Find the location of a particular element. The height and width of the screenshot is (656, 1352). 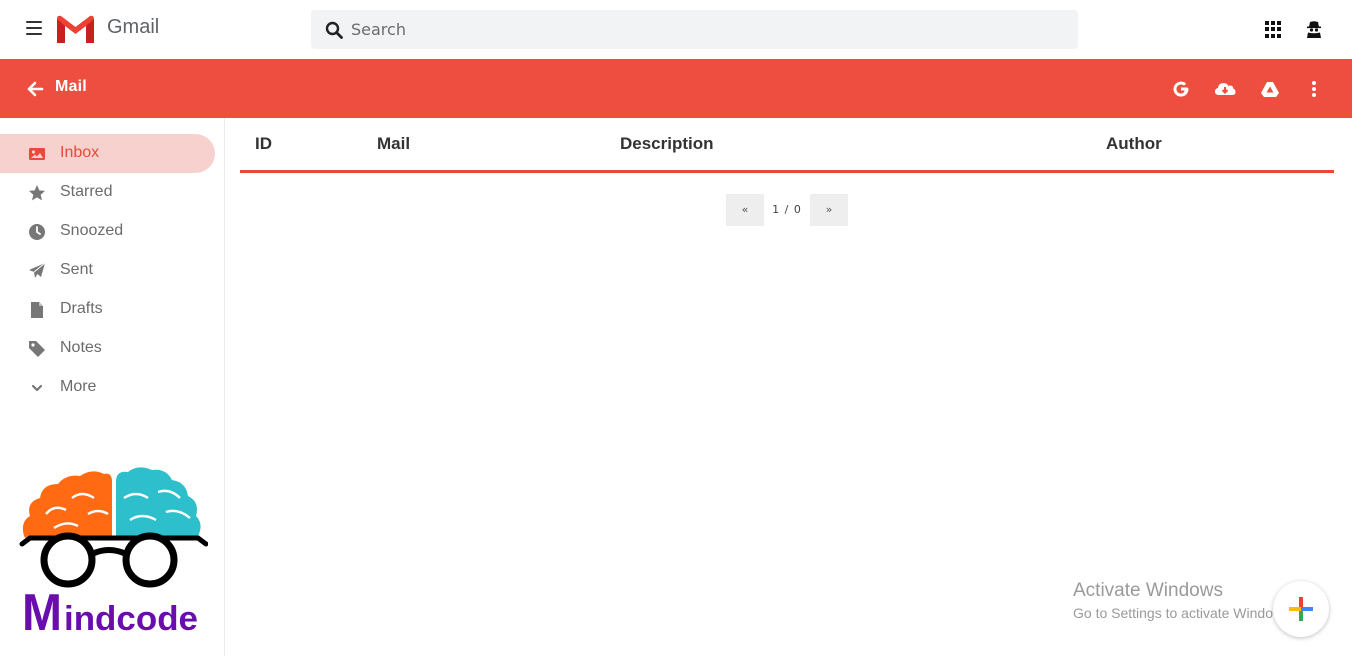

chevron-down-icon is located at coordinates (37, 388).